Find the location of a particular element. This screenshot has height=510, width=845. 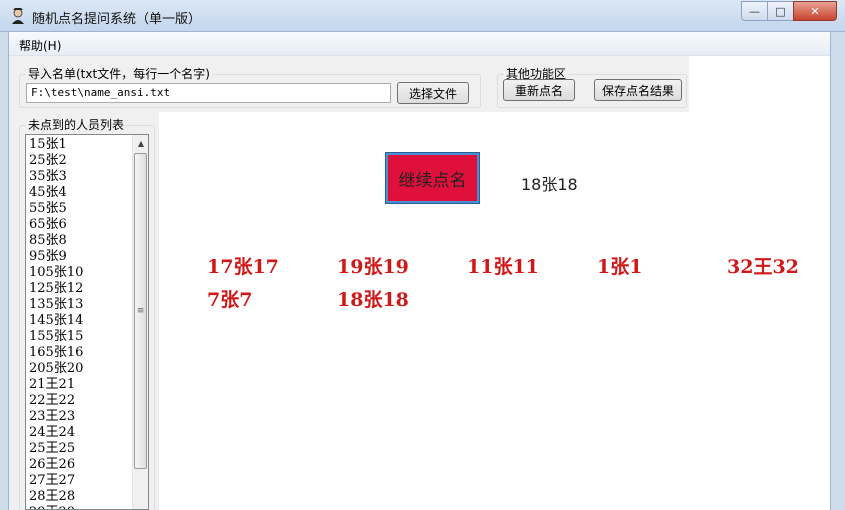

list-item: 95张9 is located at coordinates (79, 257).